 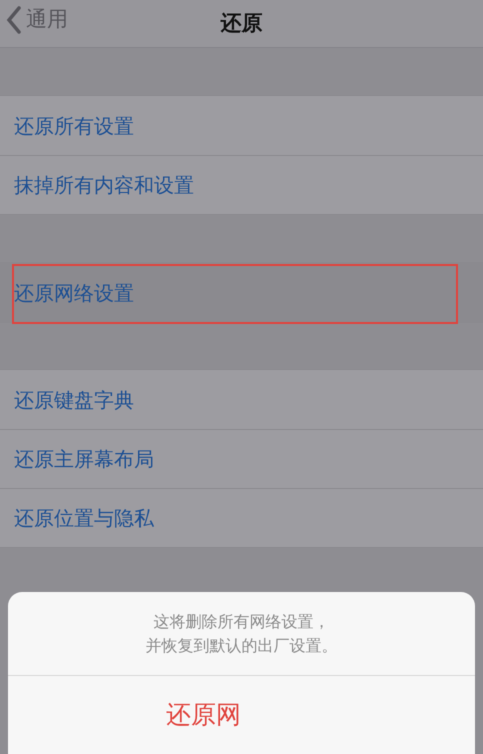 I want to click on back-button: 通用, so click(x=37, y=20).